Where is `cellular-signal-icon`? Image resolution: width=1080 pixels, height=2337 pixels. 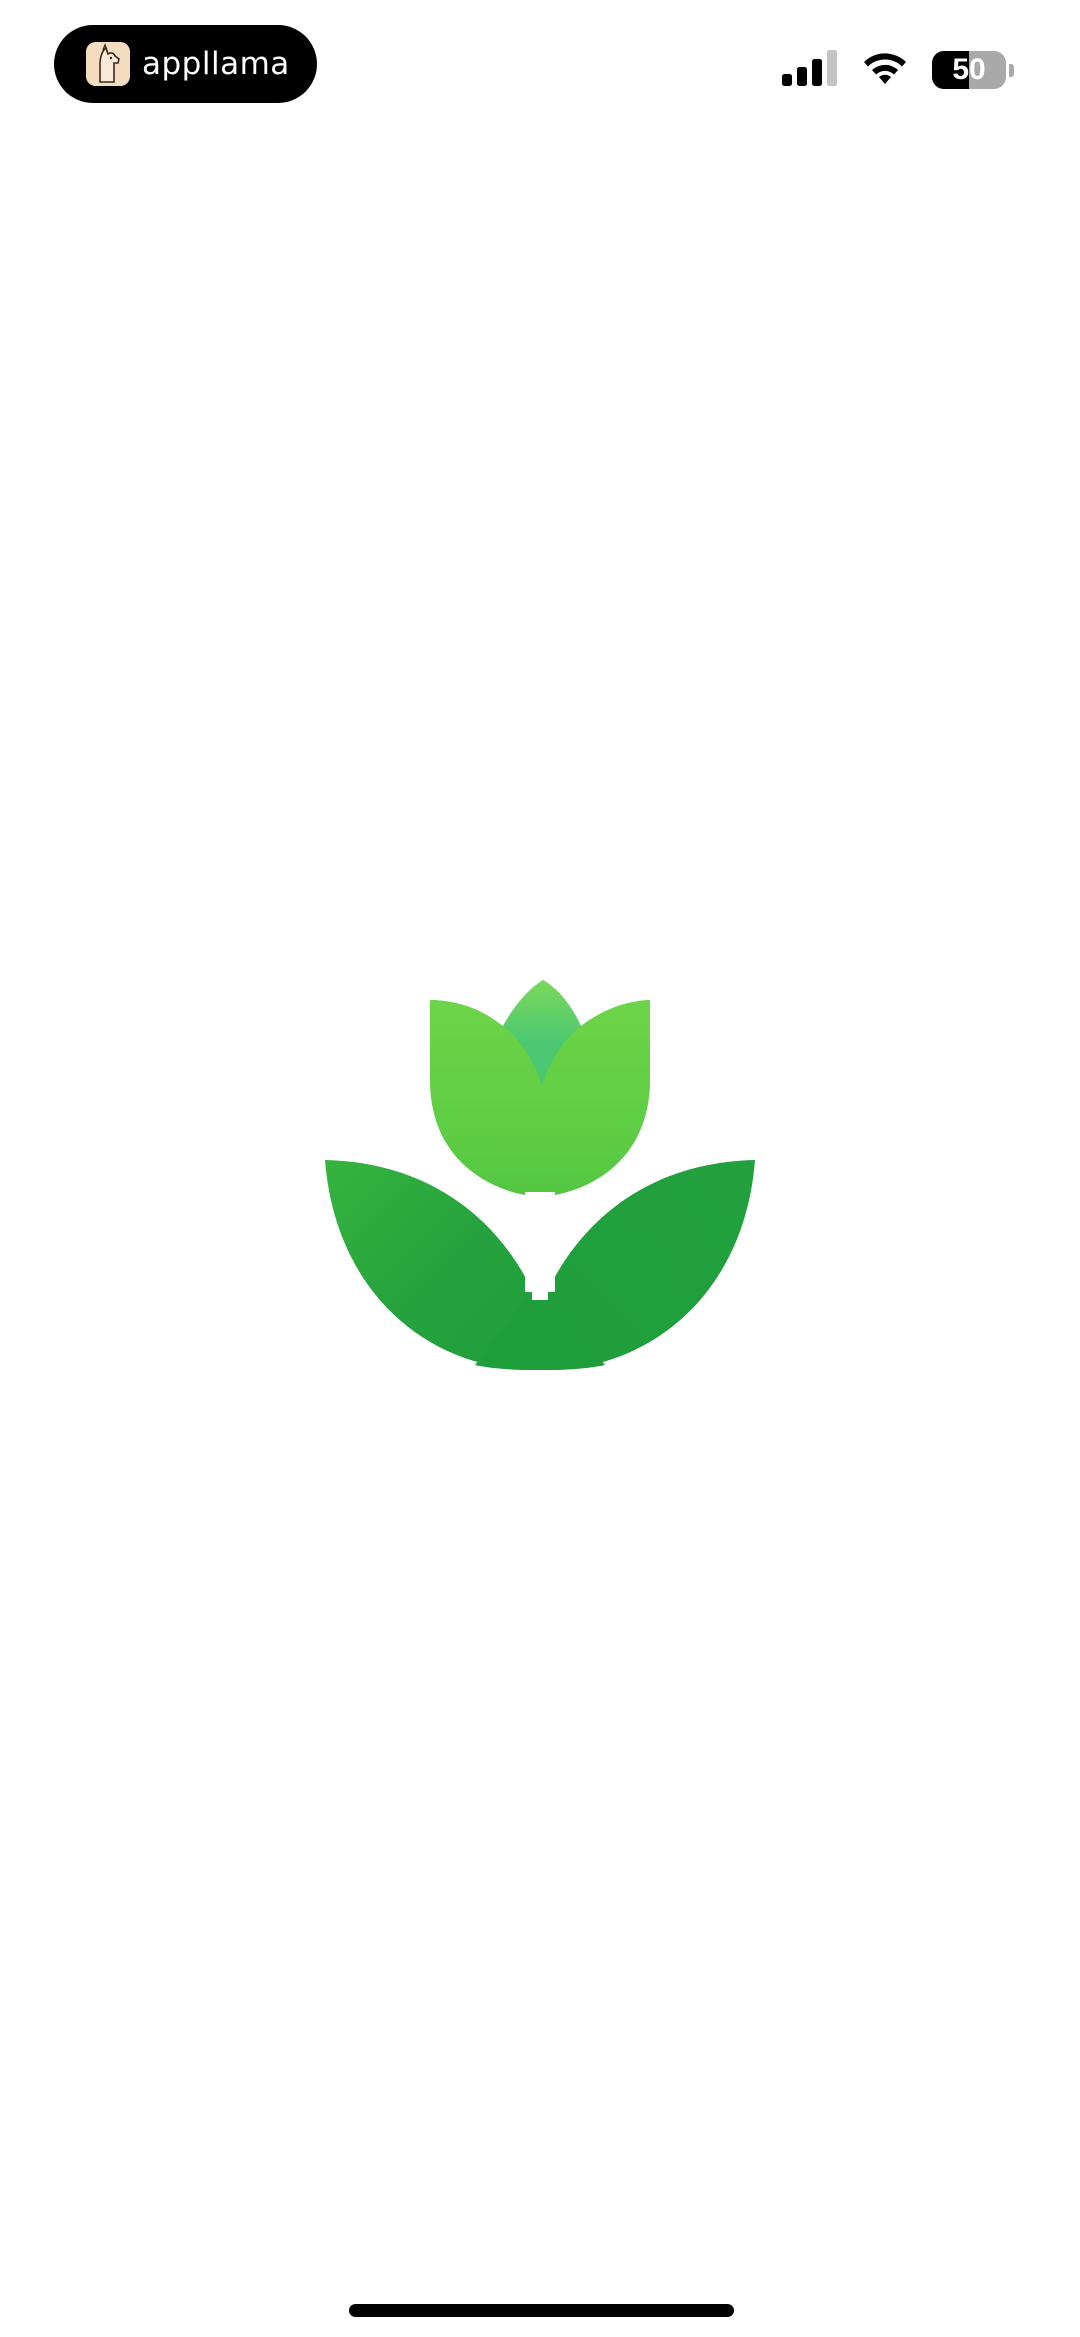 cellular-signal-icon is located at coordinates (810, 70).